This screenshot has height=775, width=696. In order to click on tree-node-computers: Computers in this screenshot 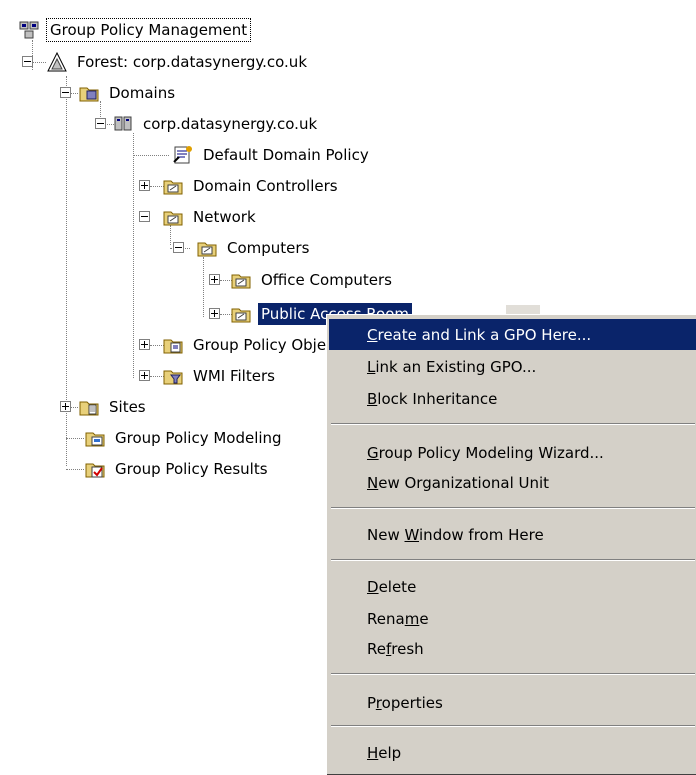, I will do `click(254, 248)`.